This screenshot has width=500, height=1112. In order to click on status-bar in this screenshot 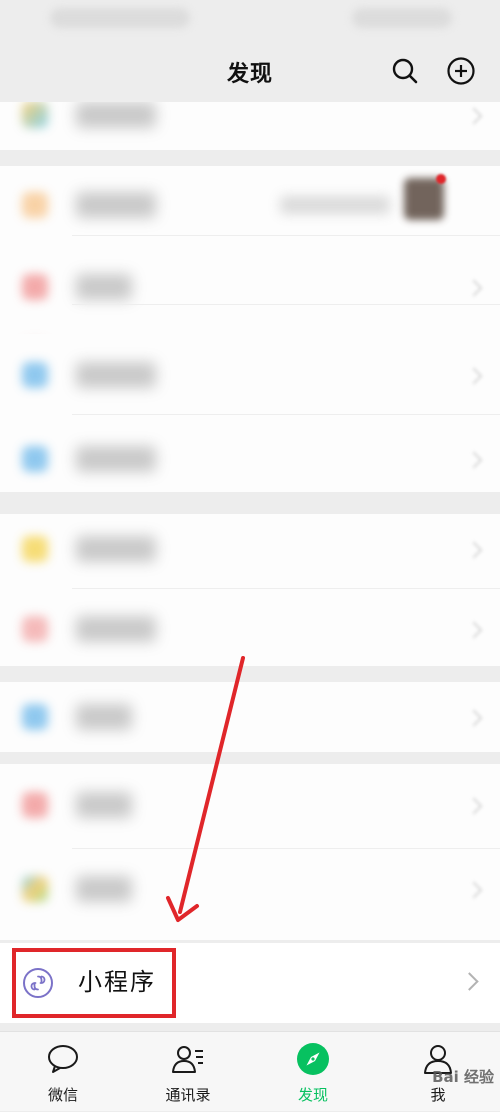, I will do `click(250, 20)`.